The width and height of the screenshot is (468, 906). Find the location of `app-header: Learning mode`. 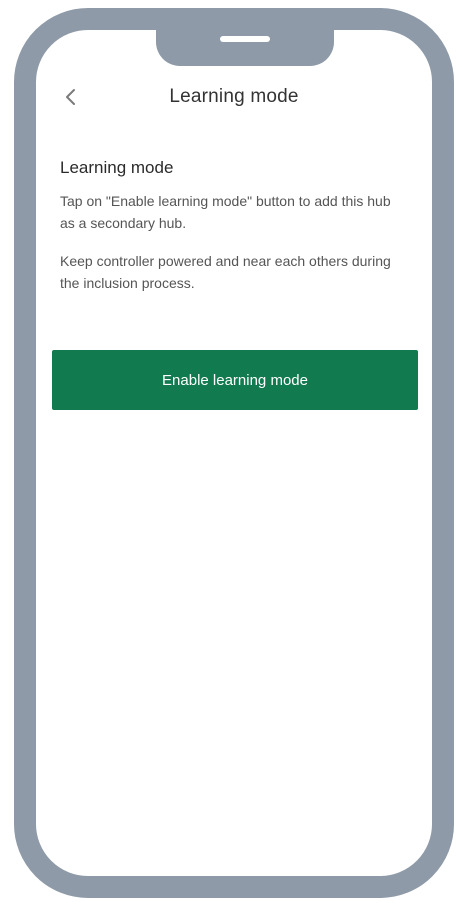

app-header: Learning mode is located at coordinates (234, 98).